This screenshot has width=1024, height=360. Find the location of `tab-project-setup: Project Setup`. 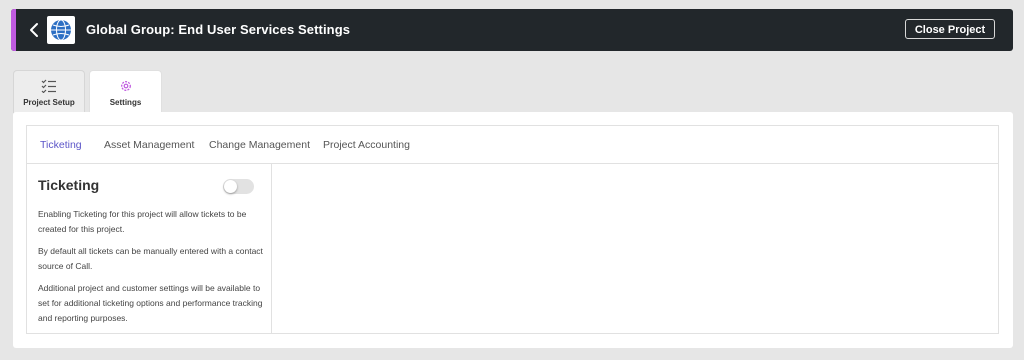

tab-project-setup: Project Setup is located at coordinates (49, 91).